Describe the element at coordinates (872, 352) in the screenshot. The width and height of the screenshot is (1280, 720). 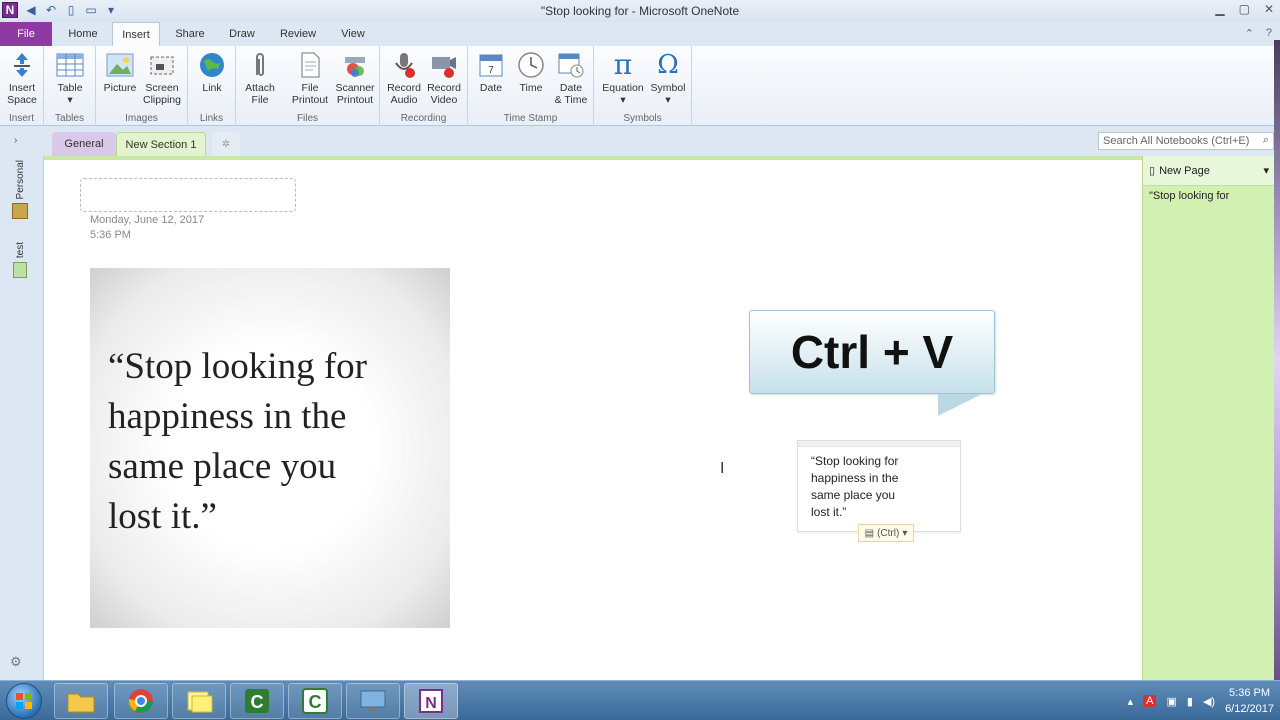
I see `callout-bubble: Ctrl + V` at that location.